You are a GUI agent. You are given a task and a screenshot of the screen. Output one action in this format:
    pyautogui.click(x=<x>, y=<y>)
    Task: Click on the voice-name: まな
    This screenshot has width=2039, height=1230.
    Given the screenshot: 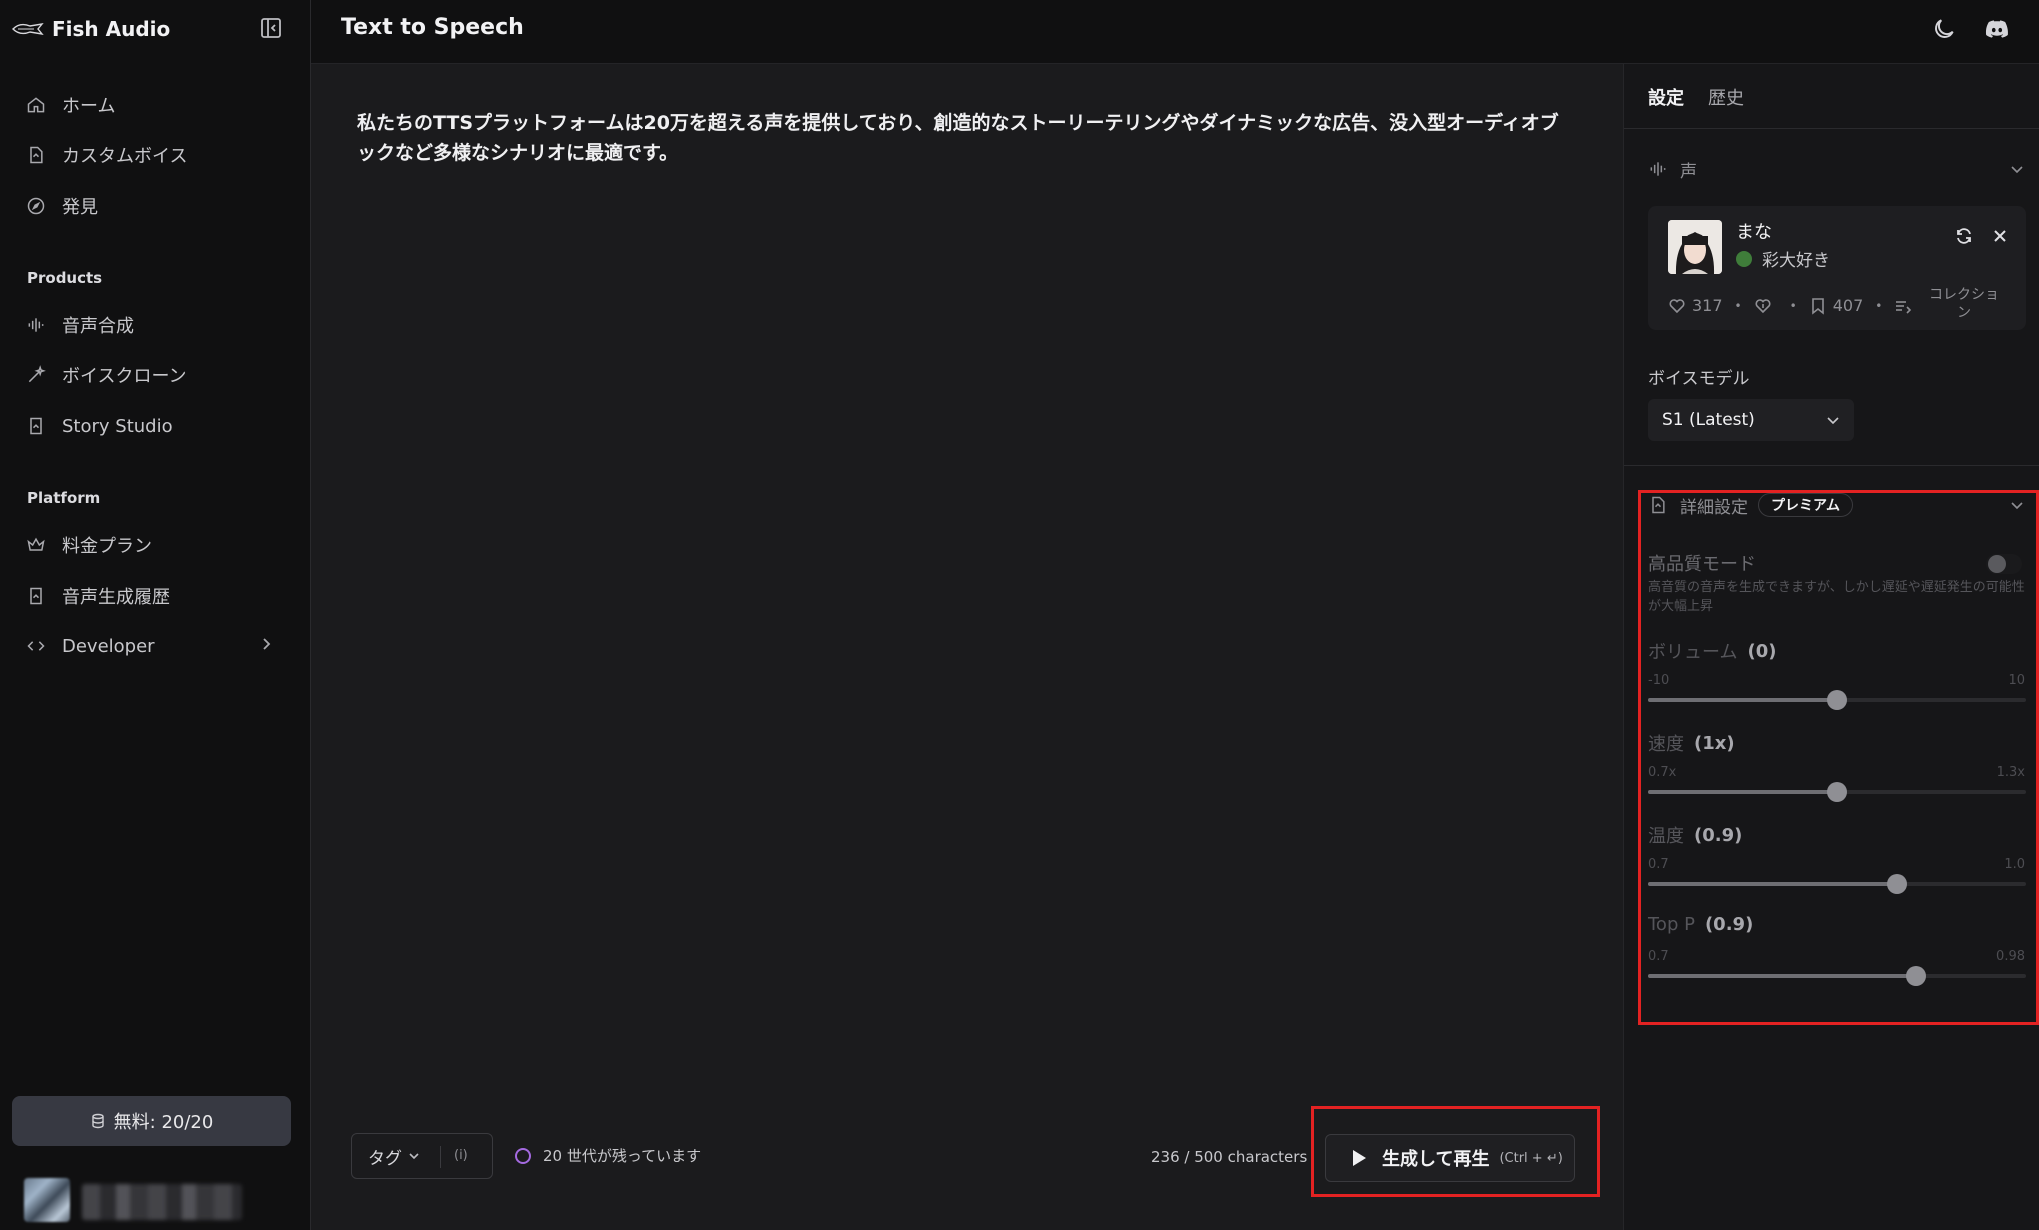 What is the action you would take?
    pyautogui.click(x=1754, y=232)
    